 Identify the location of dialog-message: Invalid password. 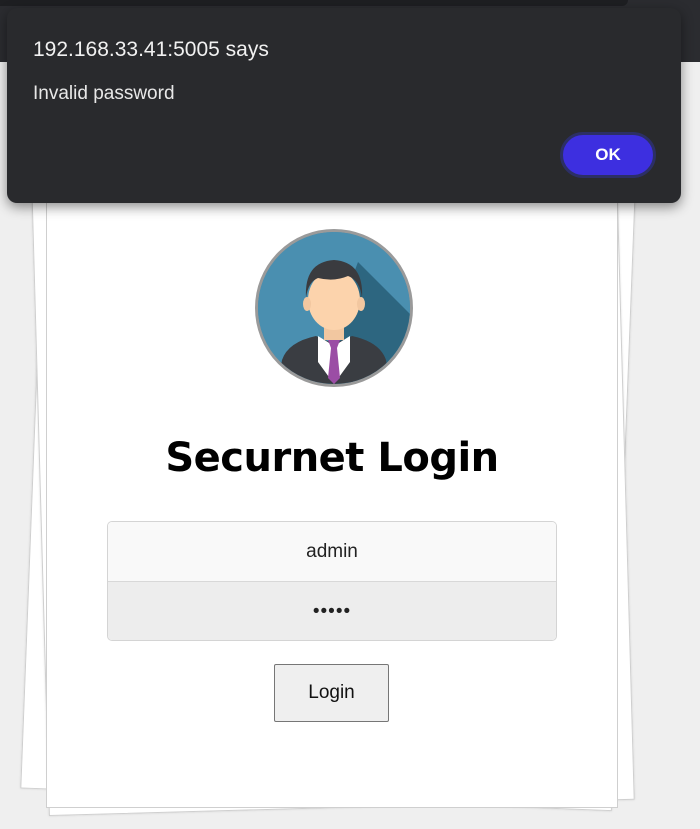
(104, 93).